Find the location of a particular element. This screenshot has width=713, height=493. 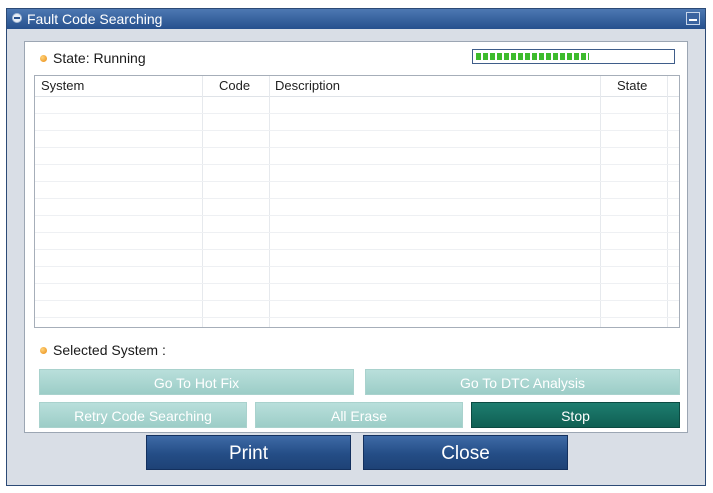

progress-fill is located at coordinates (532, 56).